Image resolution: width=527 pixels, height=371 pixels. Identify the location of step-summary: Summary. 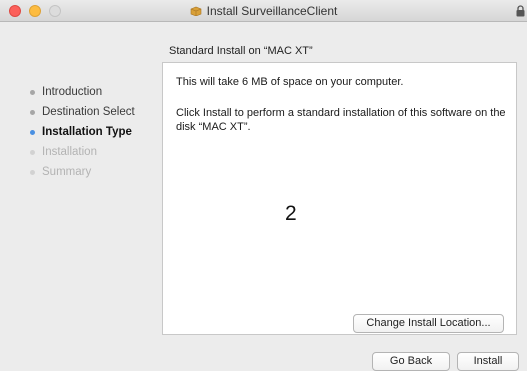
(82, 172).